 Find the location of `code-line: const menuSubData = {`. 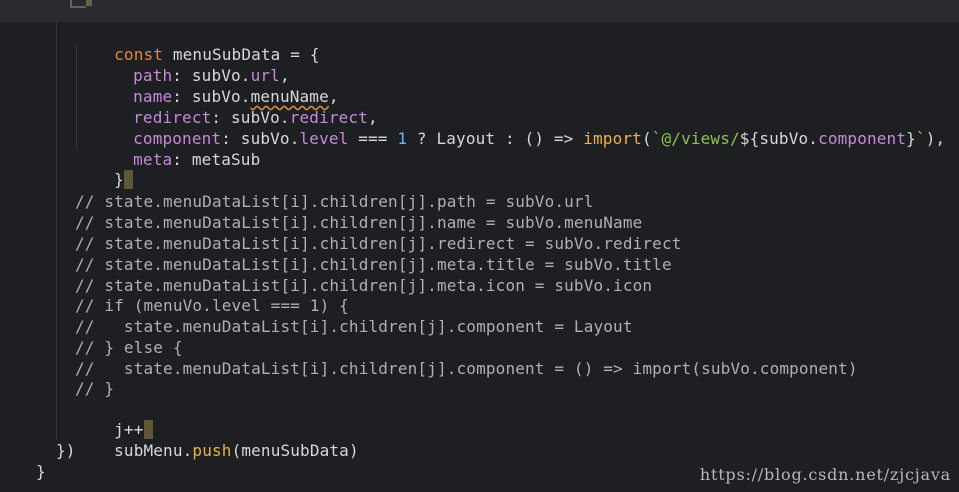

code-line: const menuSubData = { is located at coordinates (197, 44).